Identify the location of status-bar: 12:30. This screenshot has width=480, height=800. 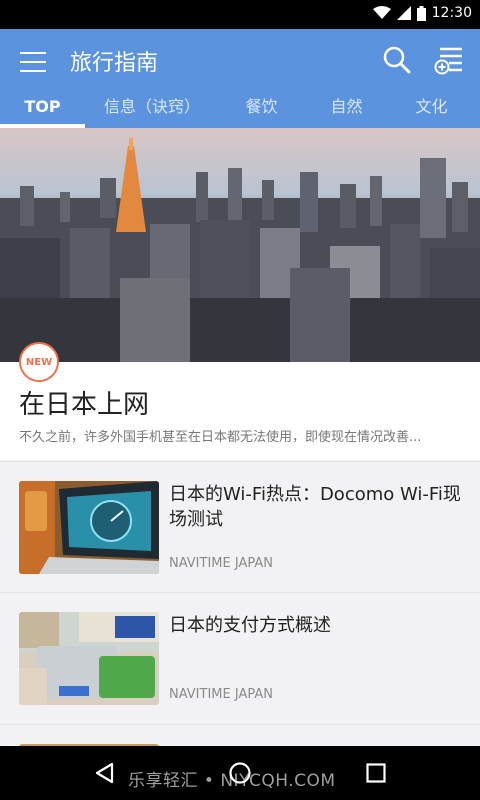
(240, 14).